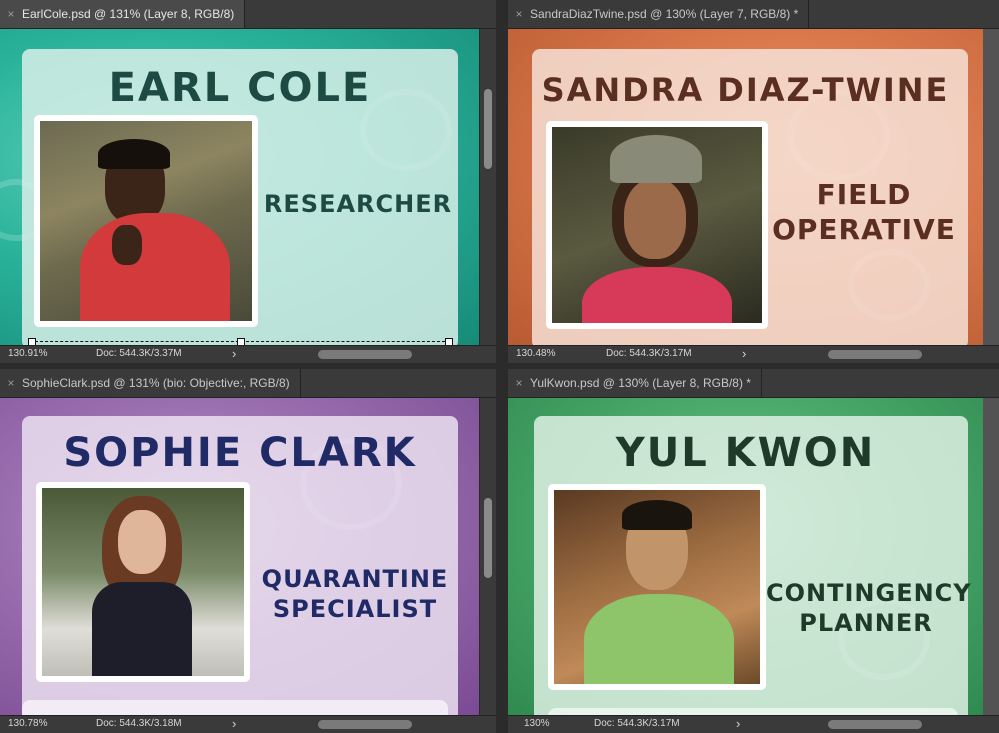 Image resolution: width=999 pixels, height=733 pixels. What do you see at coordinates (235, 708) in the screenshot?
I see `bio-card` at bounding box center [235, 708].